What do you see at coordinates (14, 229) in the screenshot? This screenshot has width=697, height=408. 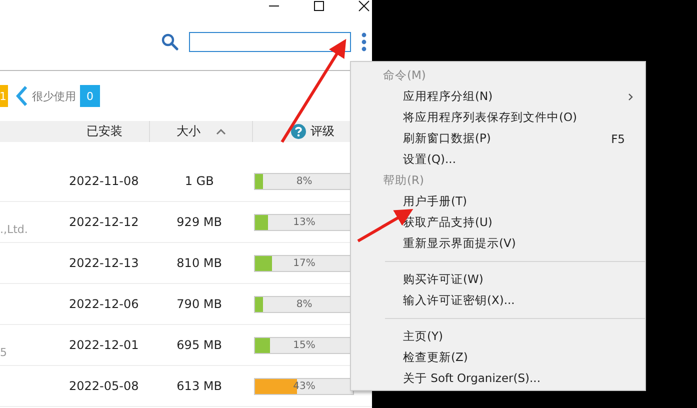 I see `table-cell: .,Ltd.` at bounding box center [14, 229].